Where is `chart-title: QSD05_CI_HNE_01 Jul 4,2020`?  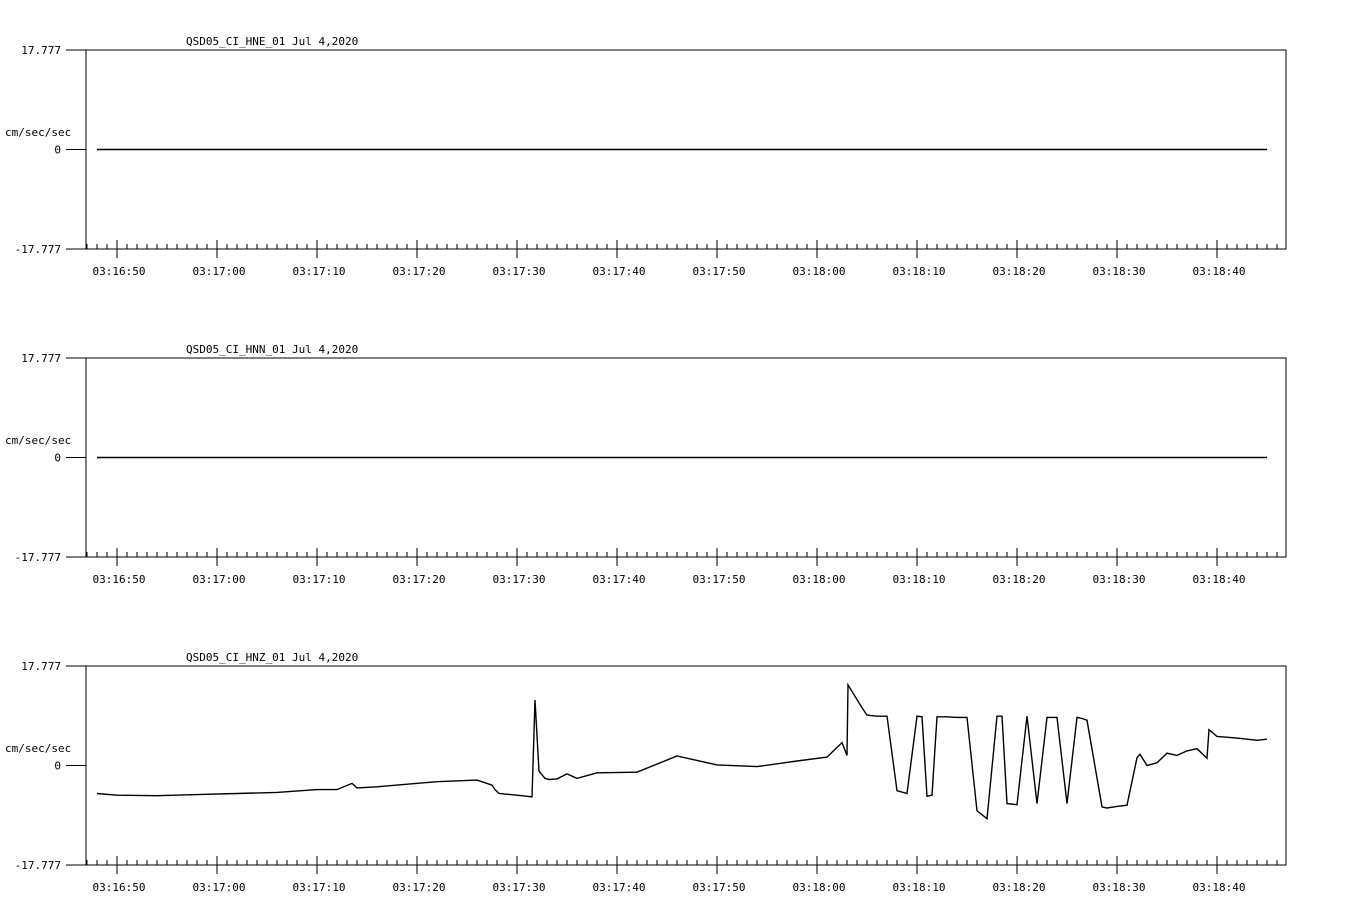
chart-title: QSD05_CI_HNE_01 Jul 4,2020 is located at coordinates (272, 41).